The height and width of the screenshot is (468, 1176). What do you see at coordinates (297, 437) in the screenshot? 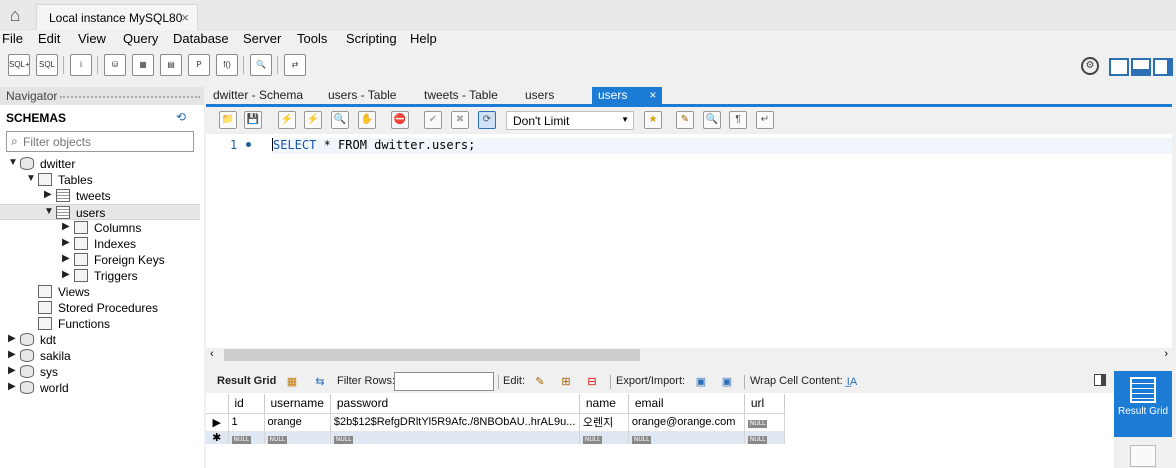
I see `cell-username-new: NULL` at bounding box center [297, 437].